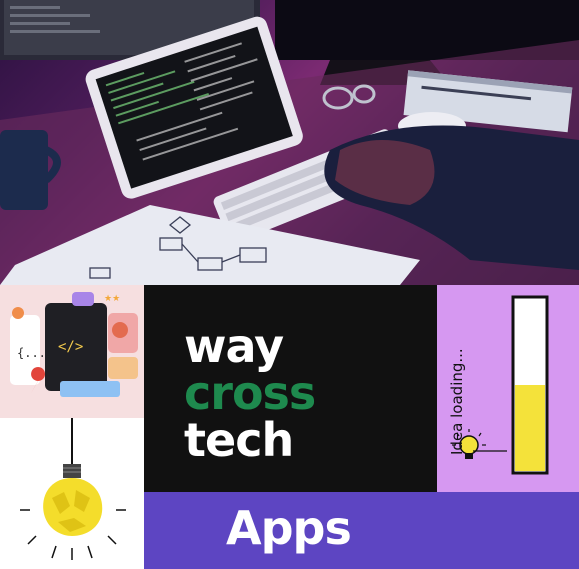 Image resolution: width=579 pixels, height=569 pixels. I want to click on app-icons-graphic: {...} </> ★★, so click(74, 344).